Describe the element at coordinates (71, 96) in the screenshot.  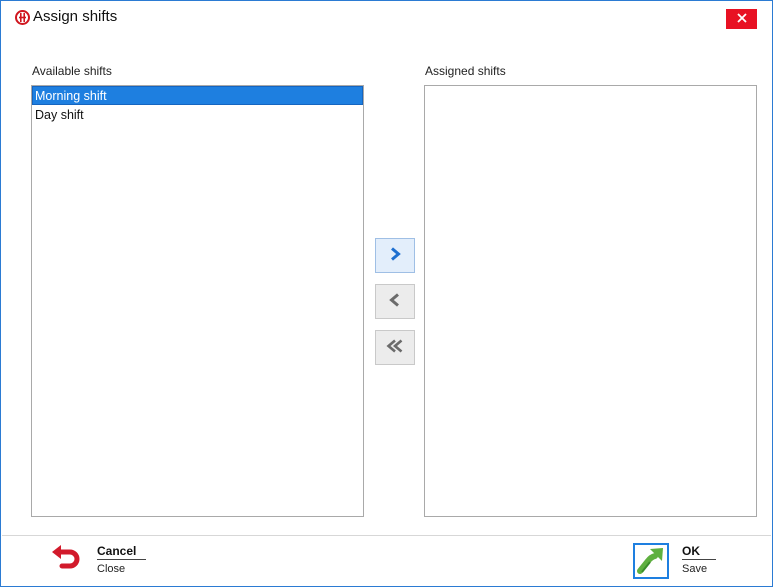
I see `list-item-label: Morning shift` at that location.